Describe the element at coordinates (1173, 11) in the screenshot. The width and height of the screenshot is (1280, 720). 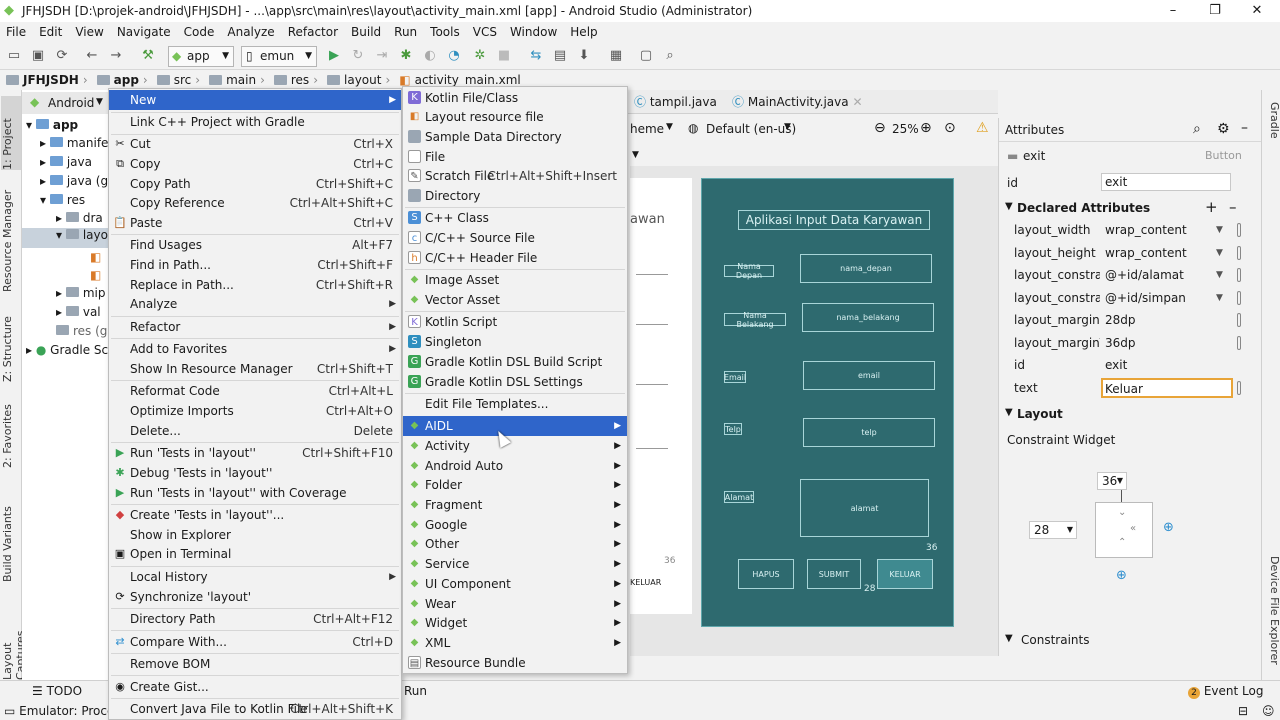
I see `minimize-button: –` at that location.